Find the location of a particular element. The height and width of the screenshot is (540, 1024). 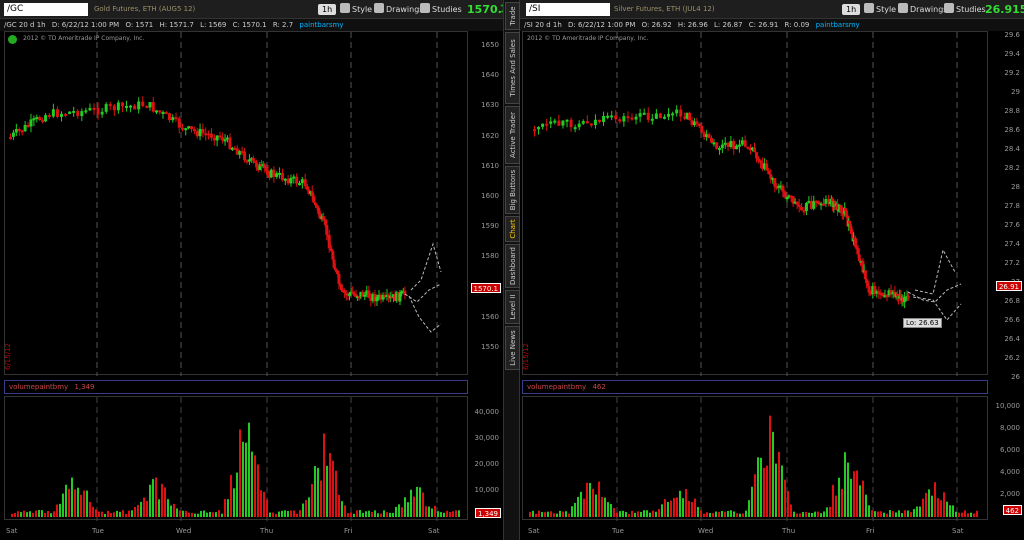

left-info-title: /GC 20 d 1h is located at coordinates (25, 25).